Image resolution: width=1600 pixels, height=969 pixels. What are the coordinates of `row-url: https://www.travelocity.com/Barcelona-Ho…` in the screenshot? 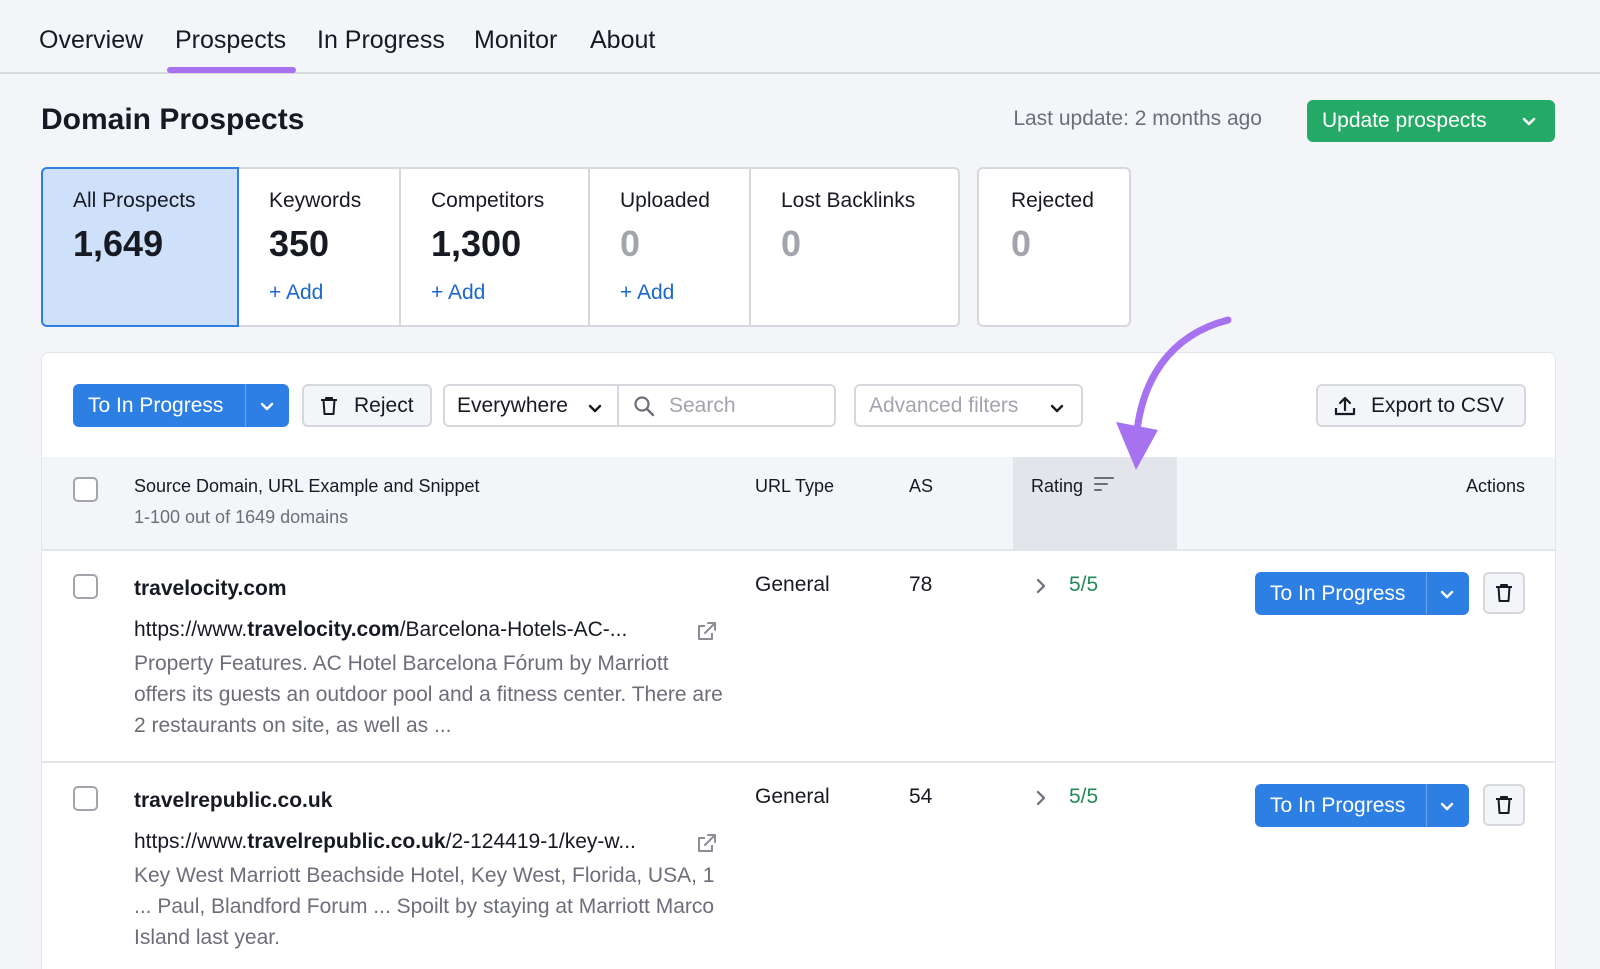 It's located at (380, 630).